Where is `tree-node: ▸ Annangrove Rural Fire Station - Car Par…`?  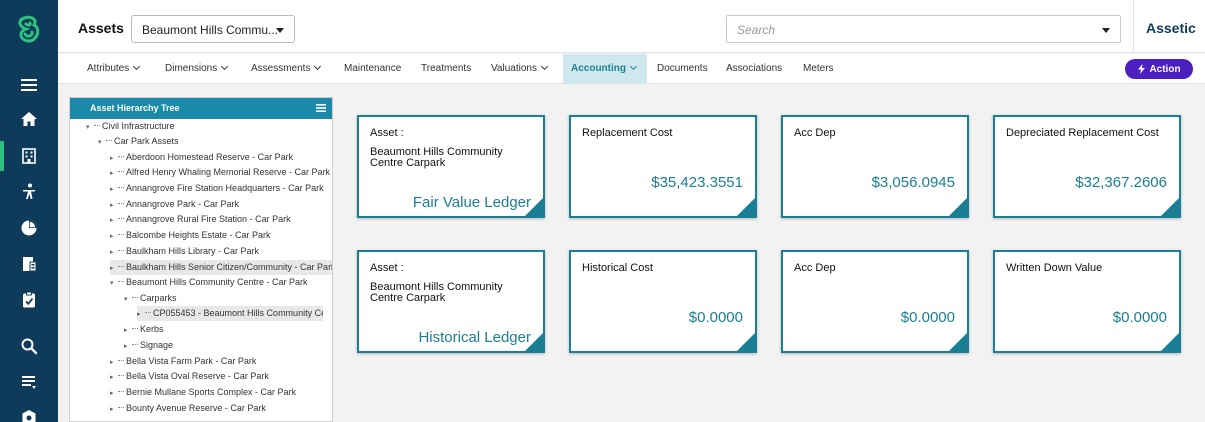 tree-node: ▸ Annangrove Rural Fire Station - Car Par… is located at coordinates (221, 219).